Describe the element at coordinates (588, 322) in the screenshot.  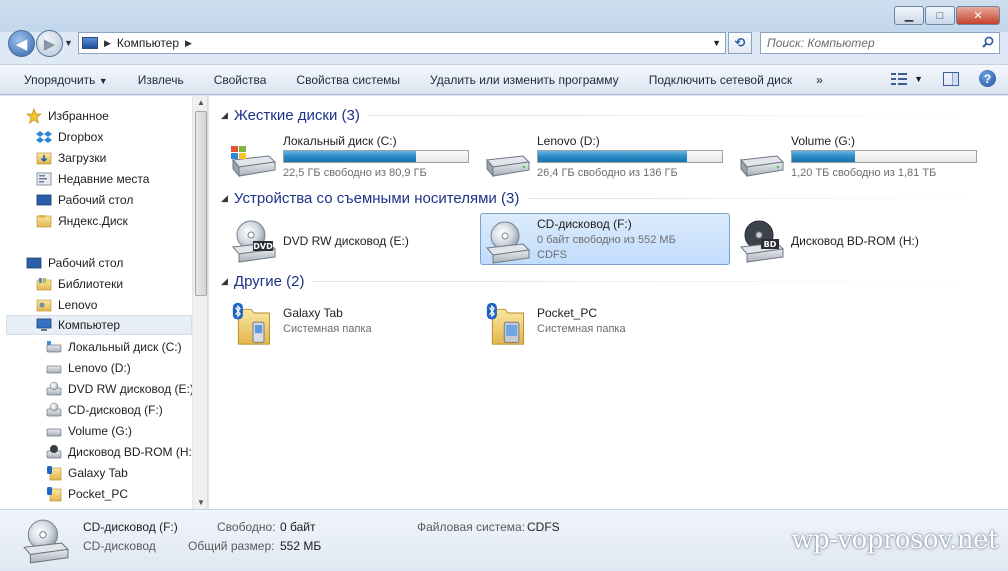
I see `device-tile-pocket-pc: Pocket_PC Системная папка` at that location.